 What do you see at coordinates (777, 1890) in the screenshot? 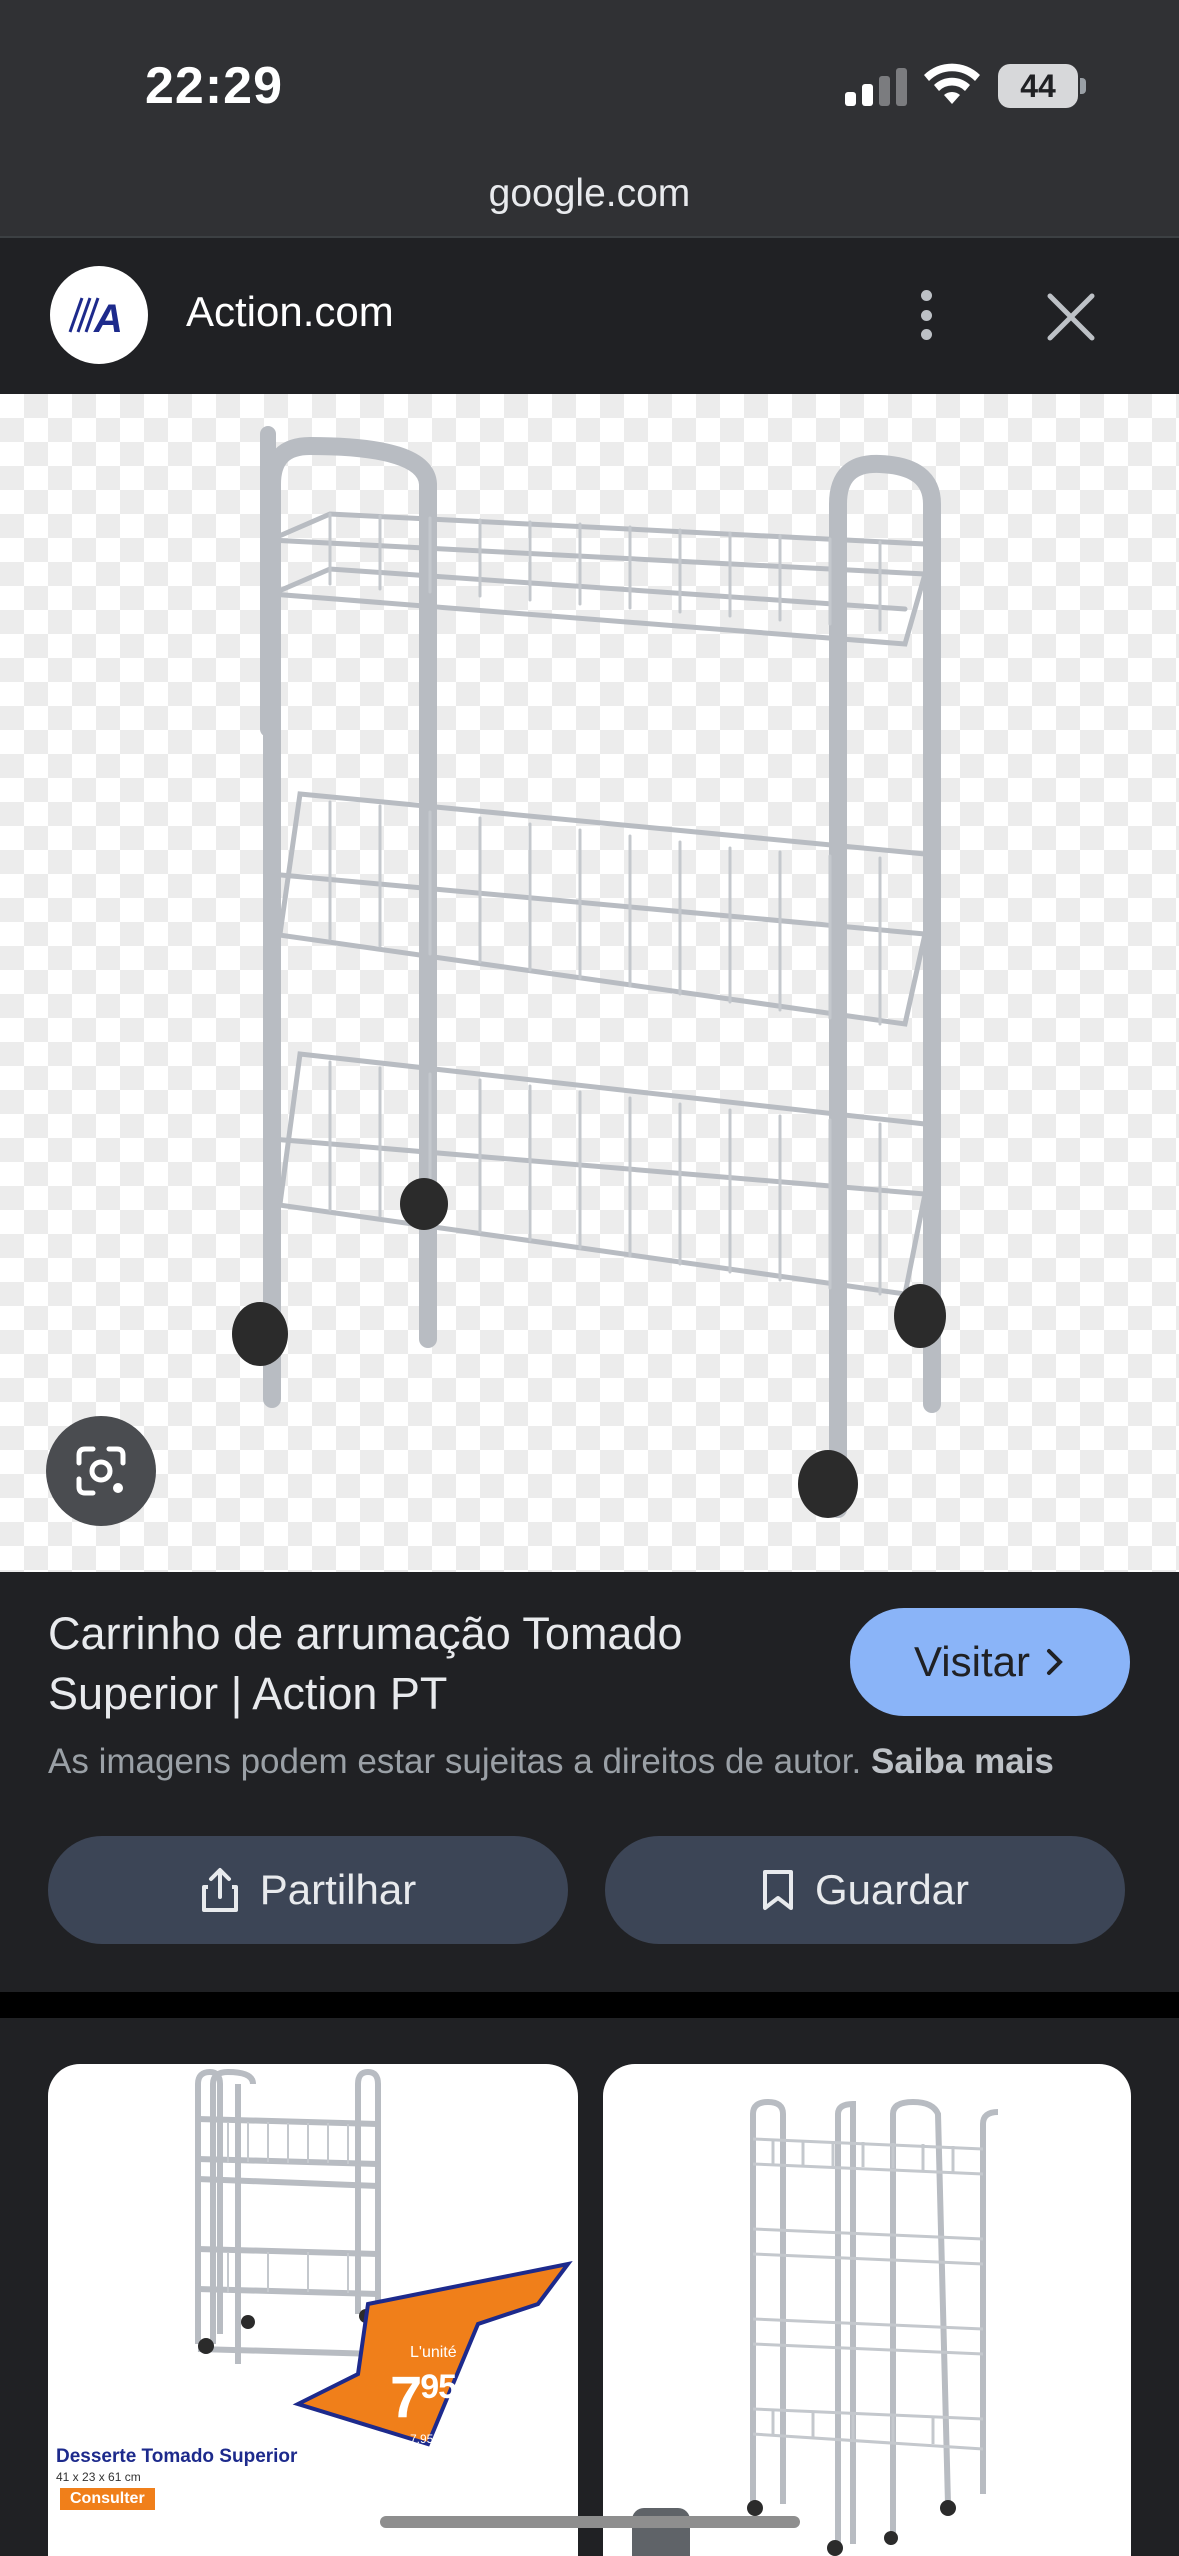
I see `bookmark-icon` at bounding box center [777, 1890].